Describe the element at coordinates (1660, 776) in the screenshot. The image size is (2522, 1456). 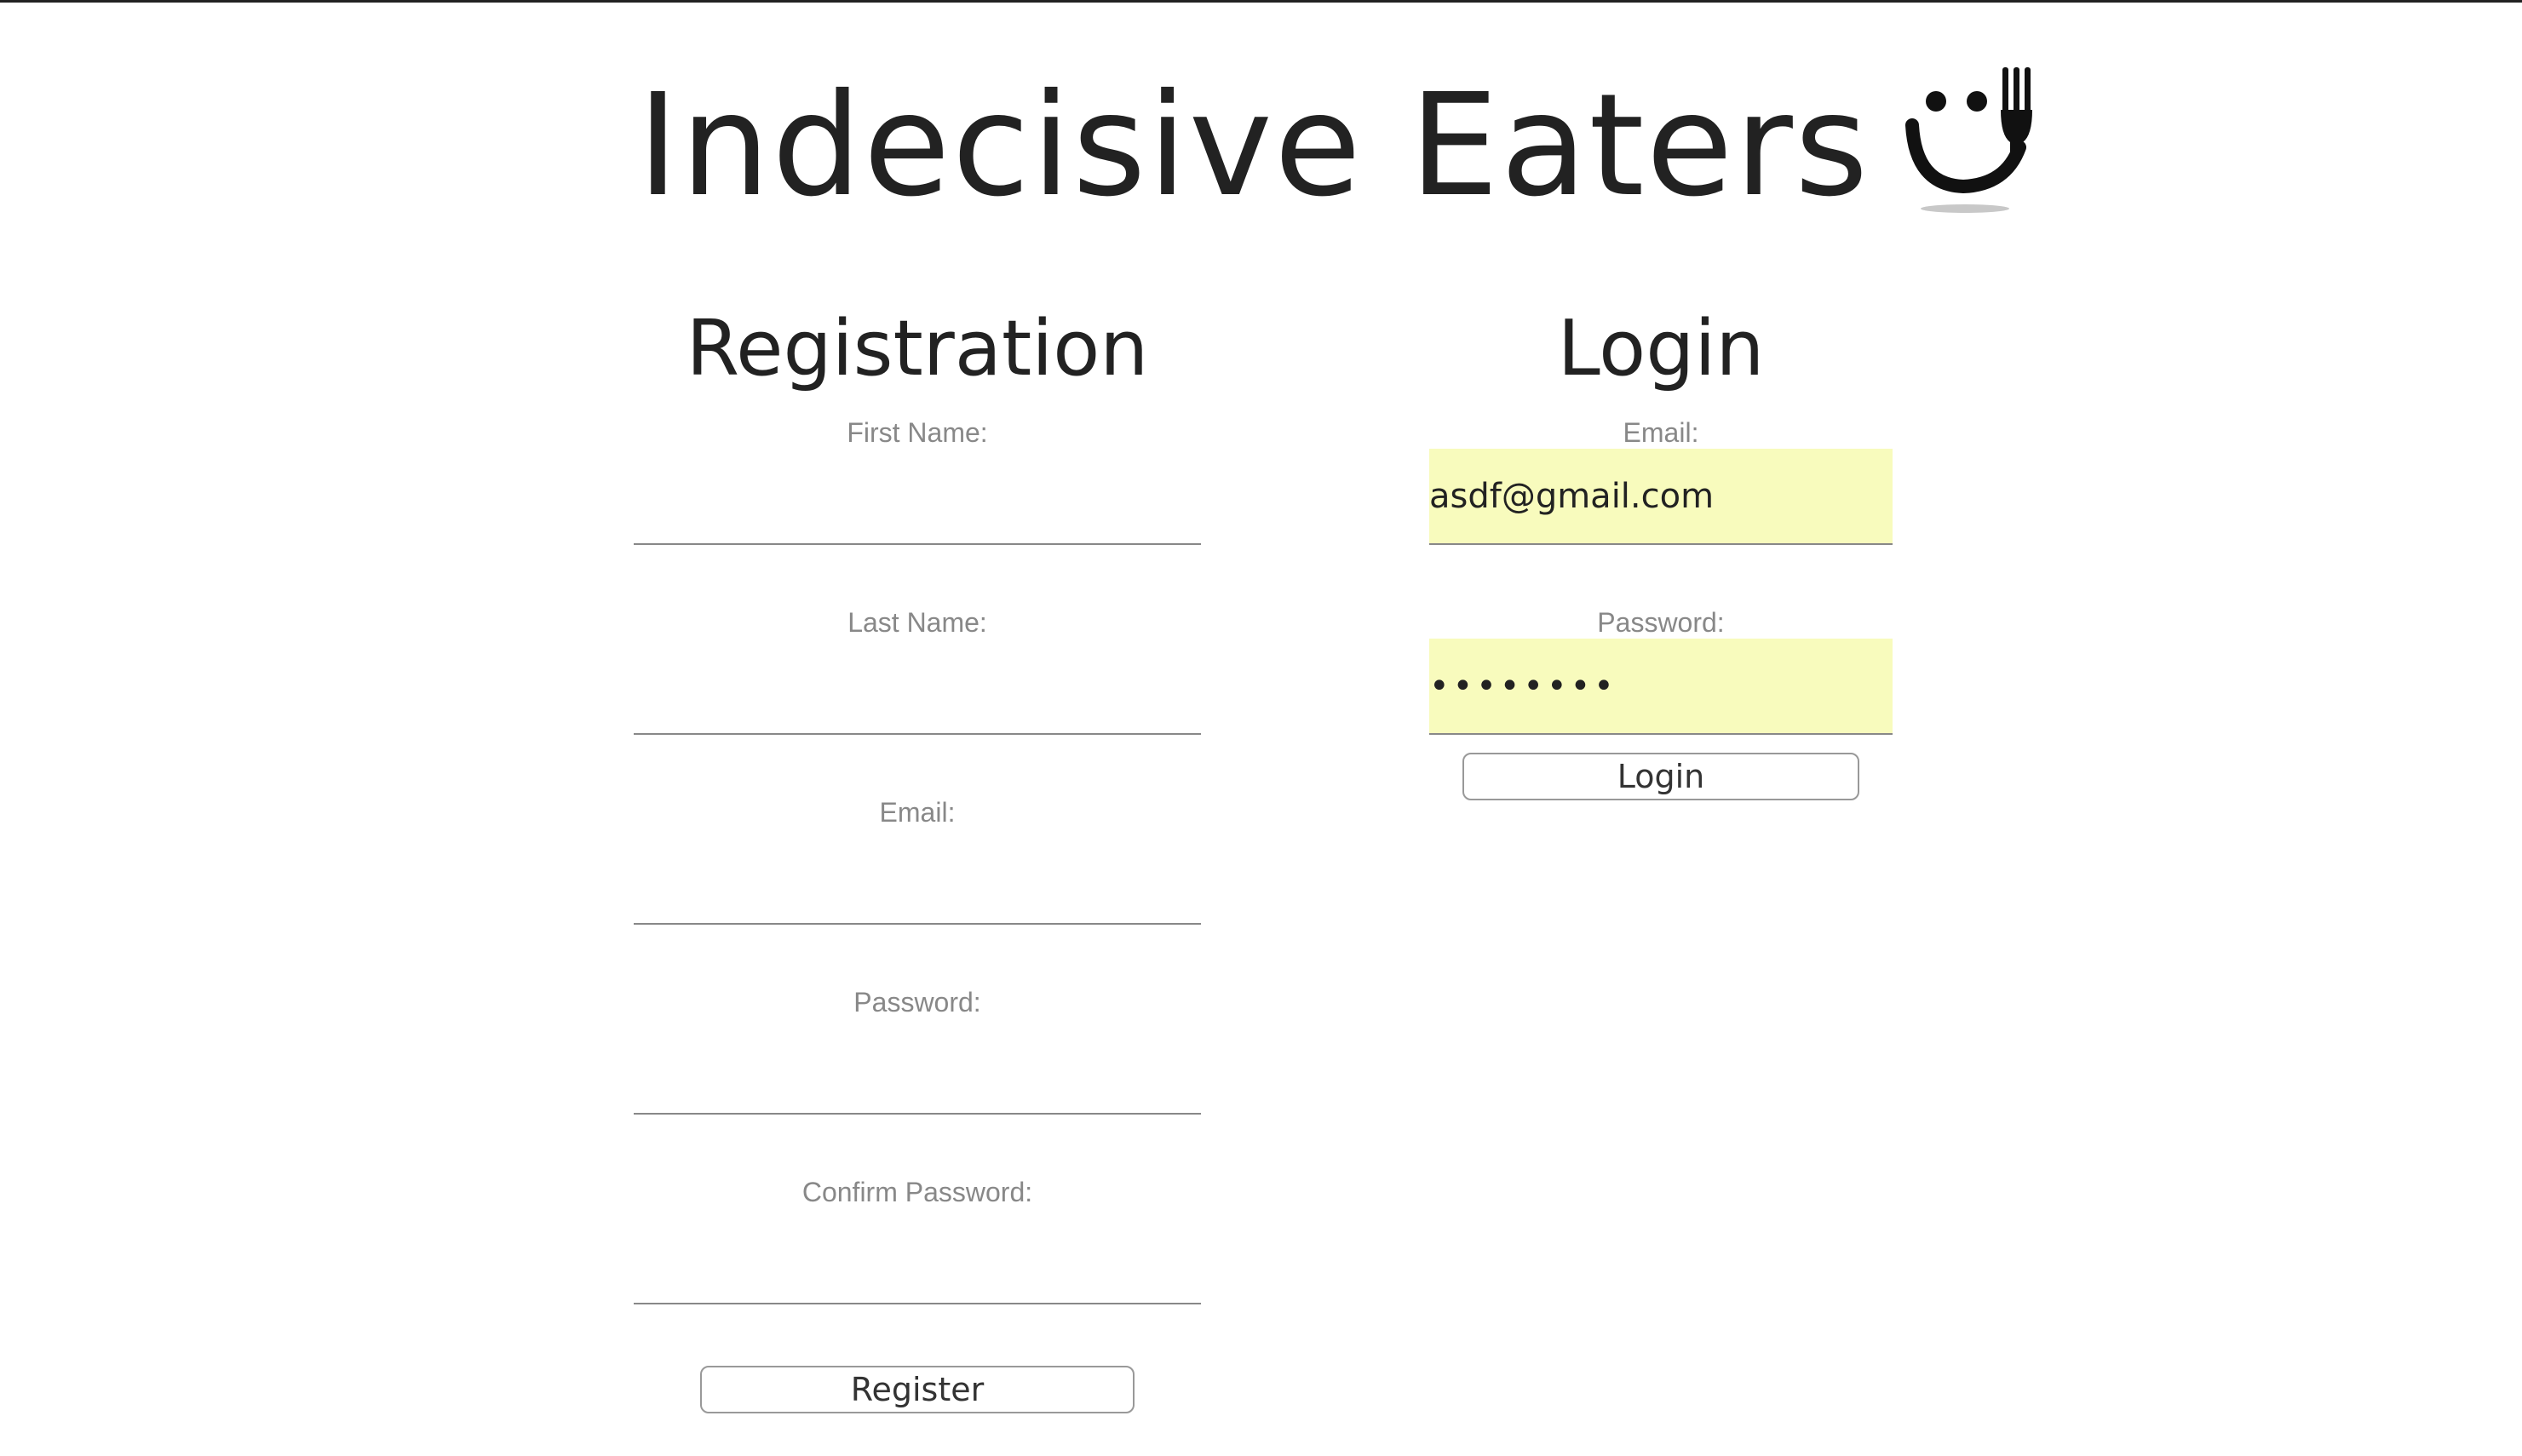
I see `login-button: Login` at that location.